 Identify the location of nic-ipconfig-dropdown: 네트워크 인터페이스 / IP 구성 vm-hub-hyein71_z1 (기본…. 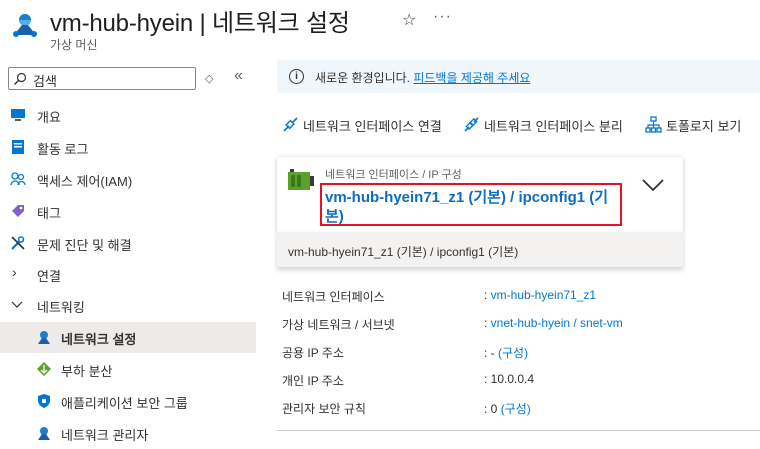
(480, 194).